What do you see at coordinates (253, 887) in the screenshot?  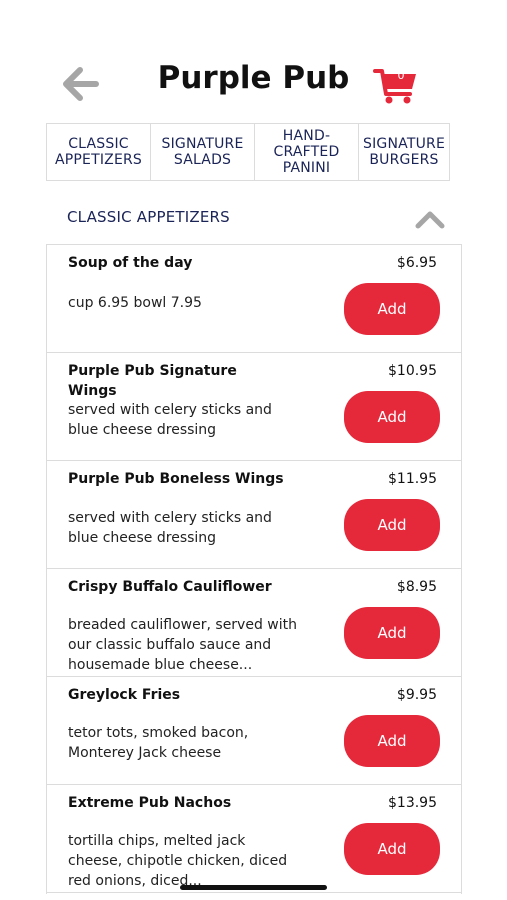 I see `home-indicator` at bounding box center [253, 887].